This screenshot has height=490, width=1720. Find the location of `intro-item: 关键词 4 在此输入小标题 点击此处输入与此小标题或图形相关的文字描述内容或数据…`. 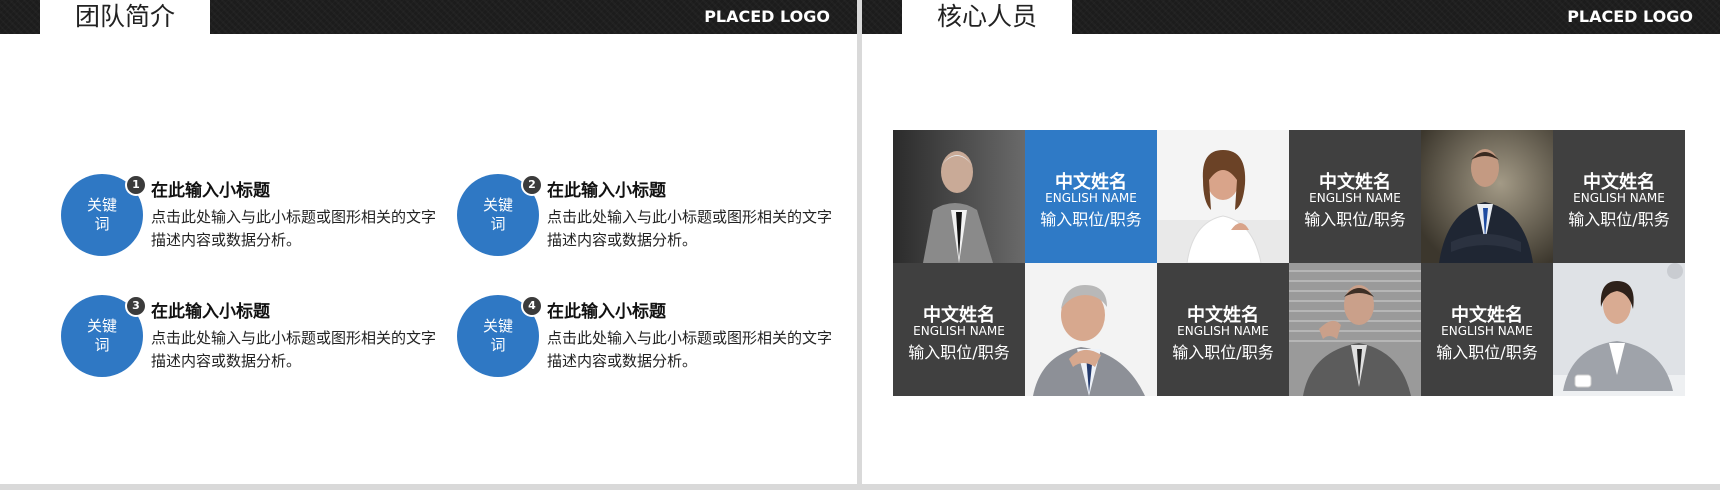

intro-item: 关键词 4 在此输入小标题 点击此处输入与此小标题或图形相关的文字描述内容或数据… is located at coordinates (647, 340).